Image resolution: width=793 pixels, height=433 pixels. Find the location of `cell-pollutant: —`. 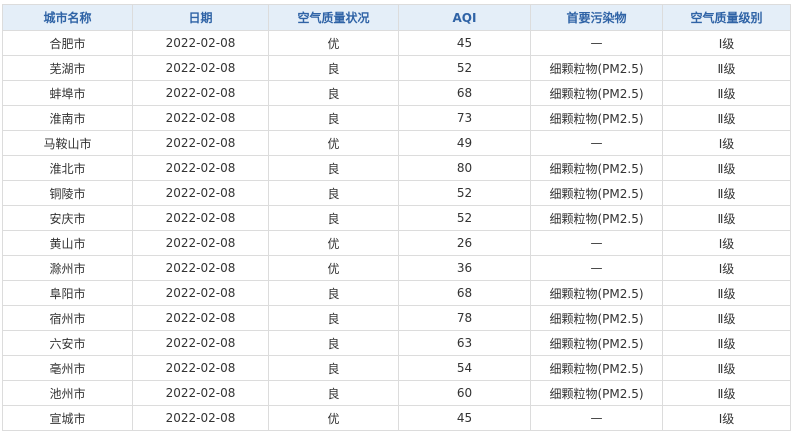

cell-pollutant: — is located at coordinates (596, 243).